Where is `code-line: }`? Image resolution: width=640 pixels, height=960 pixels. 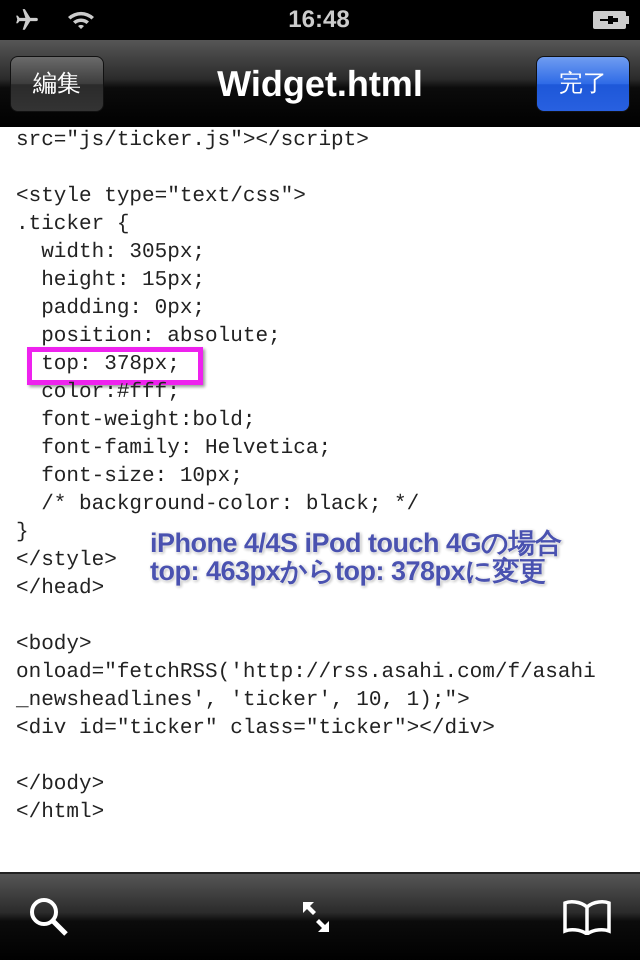
code-line: } is located at coordinates (22, 532).